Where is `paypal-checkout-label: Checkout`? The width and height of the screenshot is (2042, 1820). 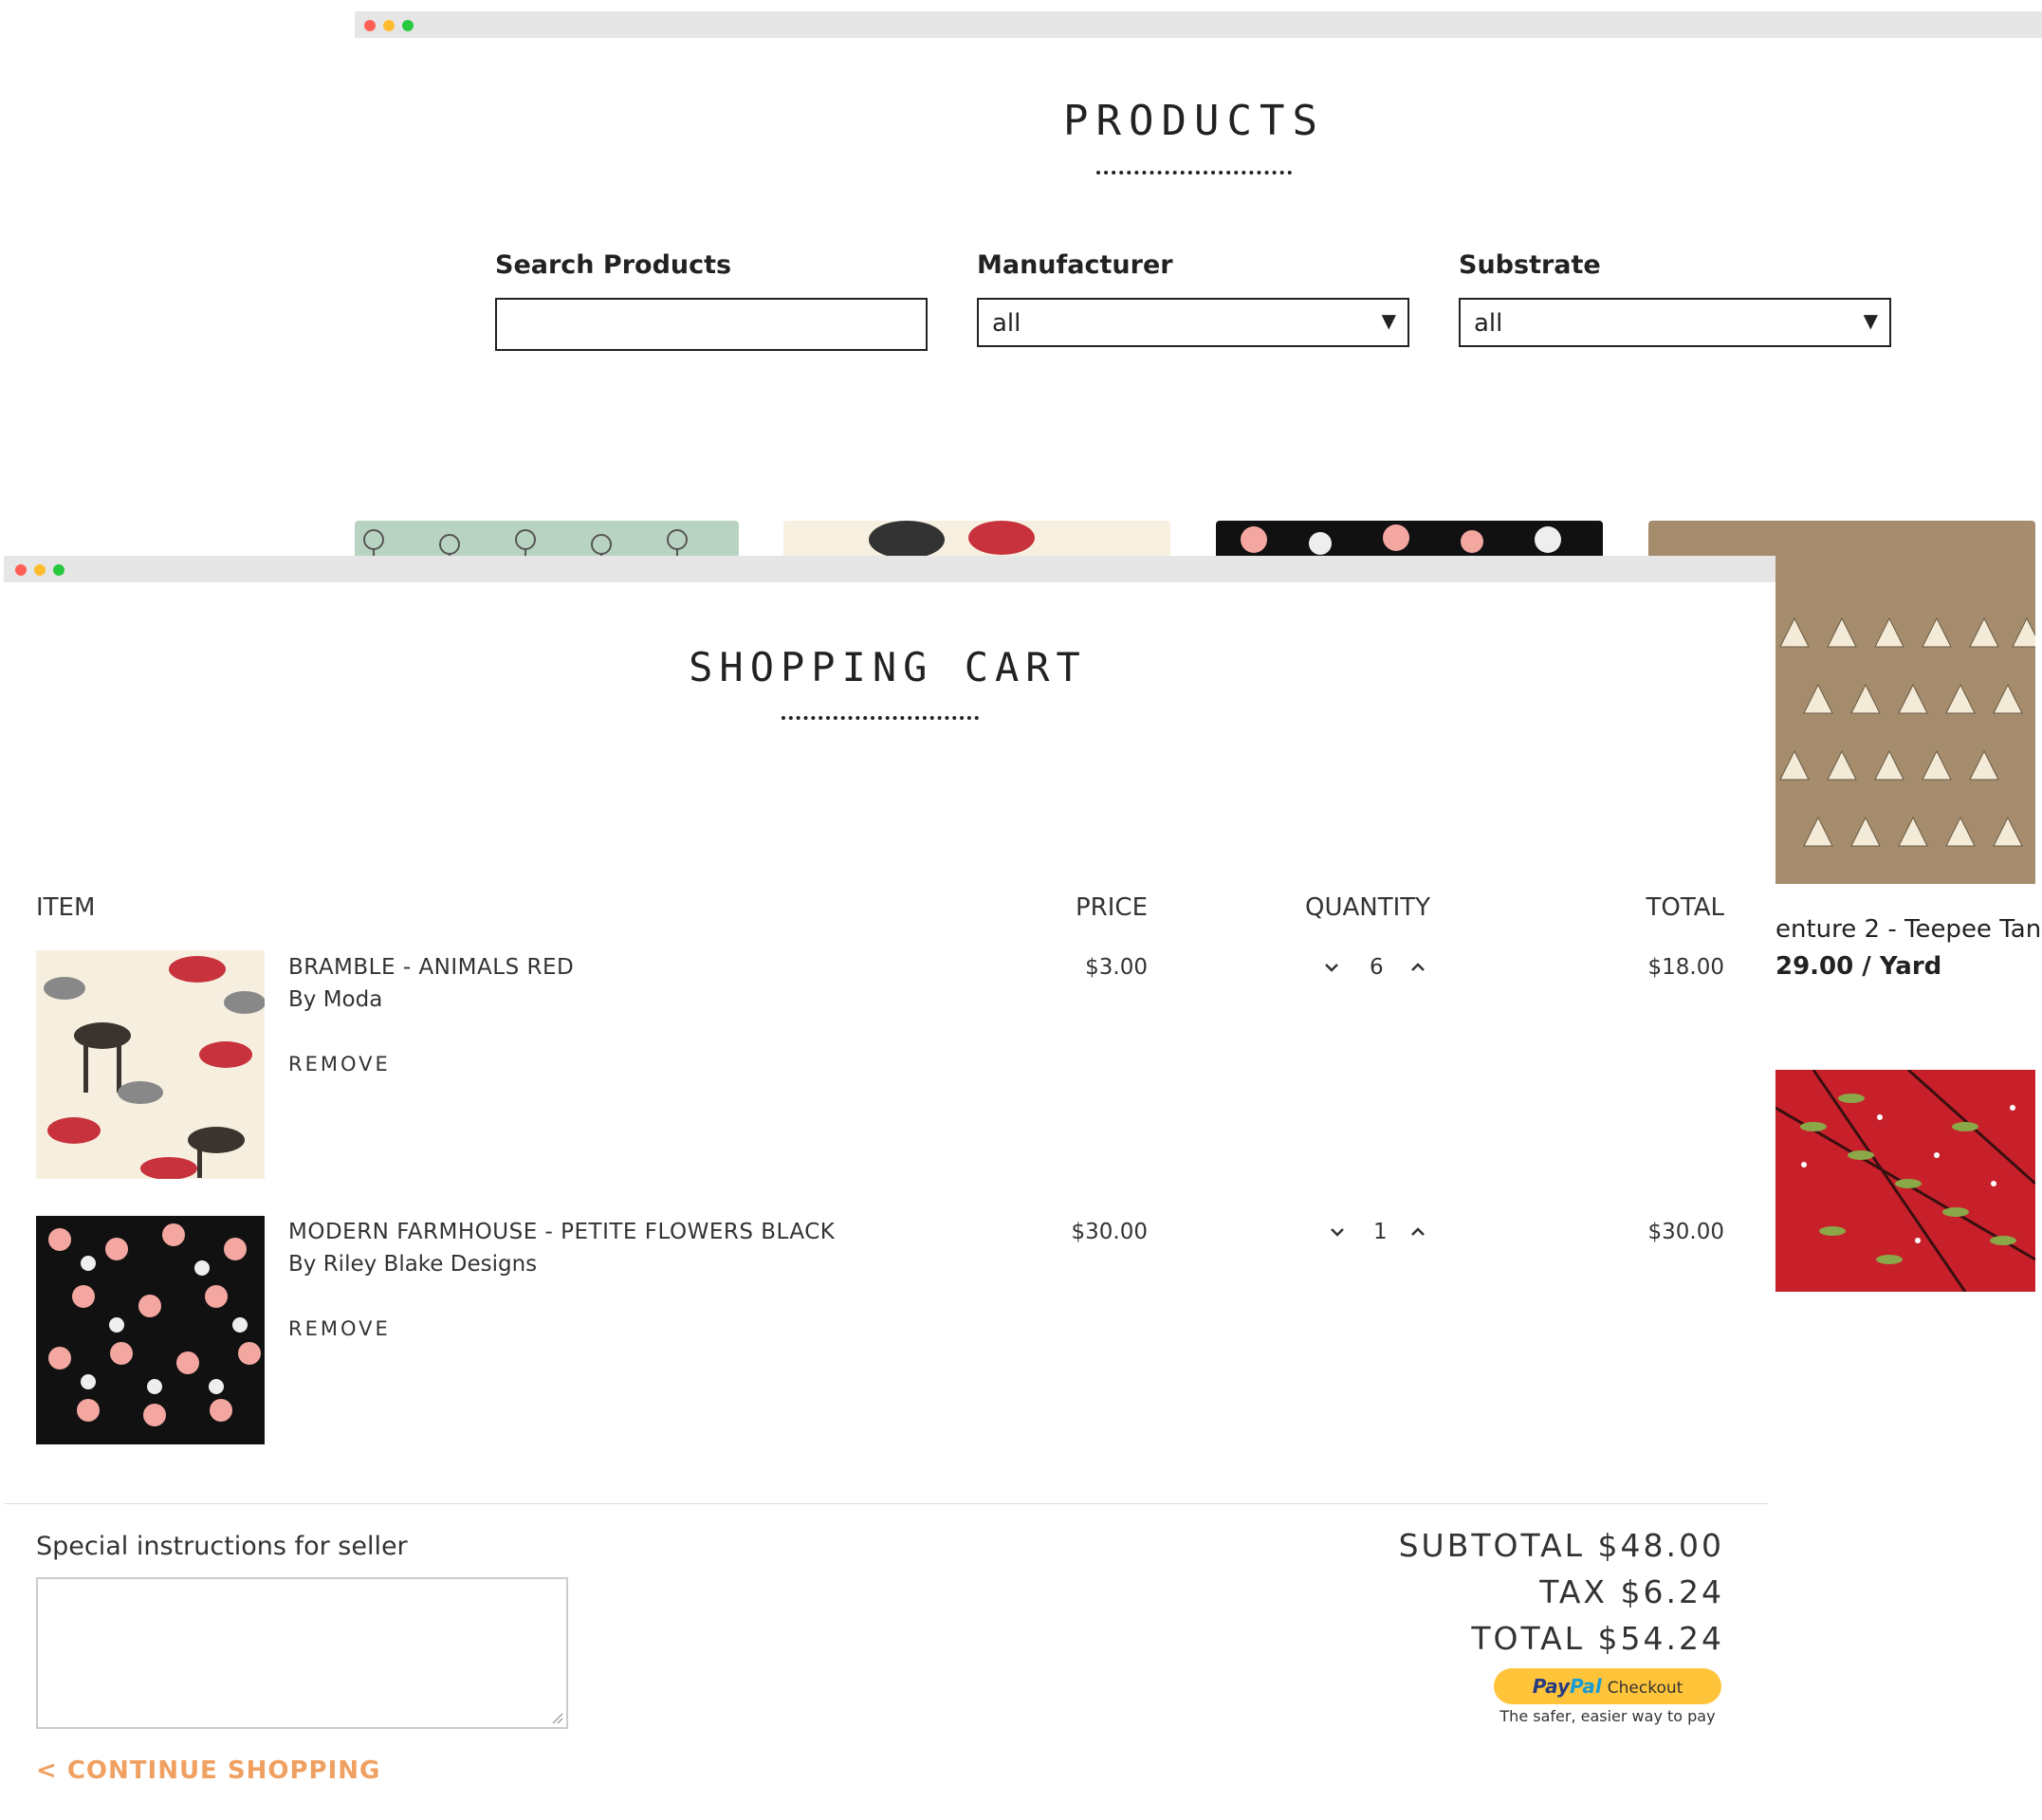
paypal-checkout-label: Checkout is located at coordinates (1645, 1688).